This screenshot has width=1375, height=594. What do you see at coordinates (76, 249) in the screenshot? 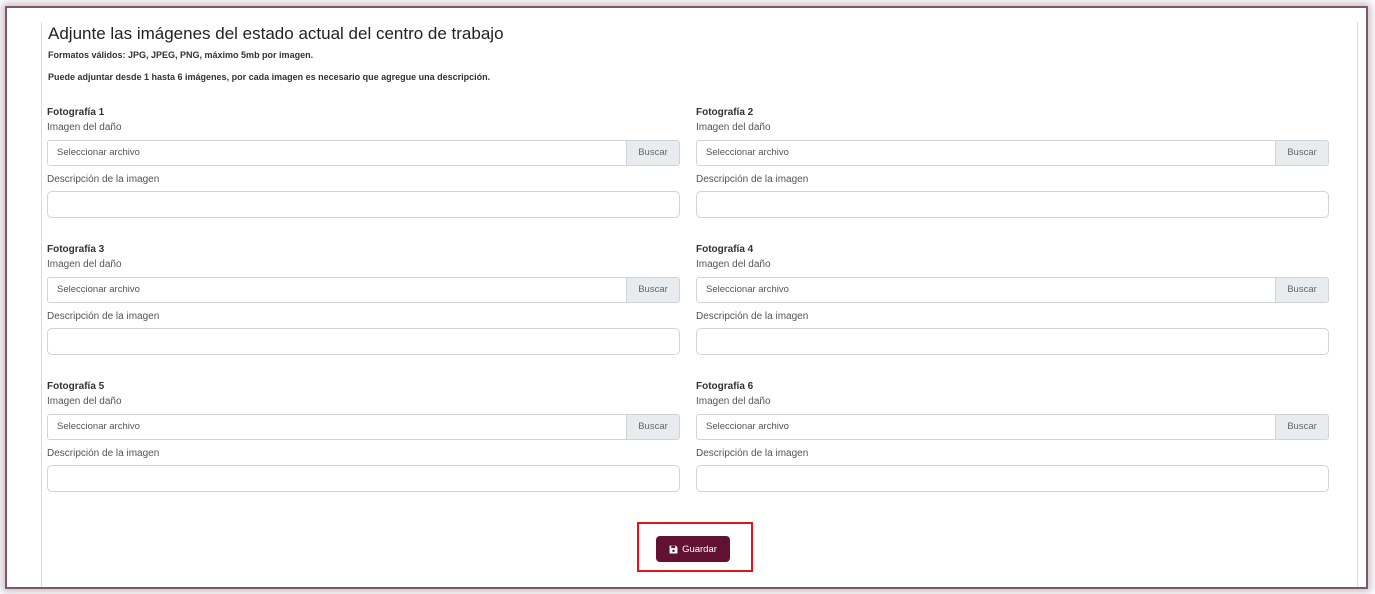
I see `photo-title: Fotografía 3` at bounding box center [76, 249].